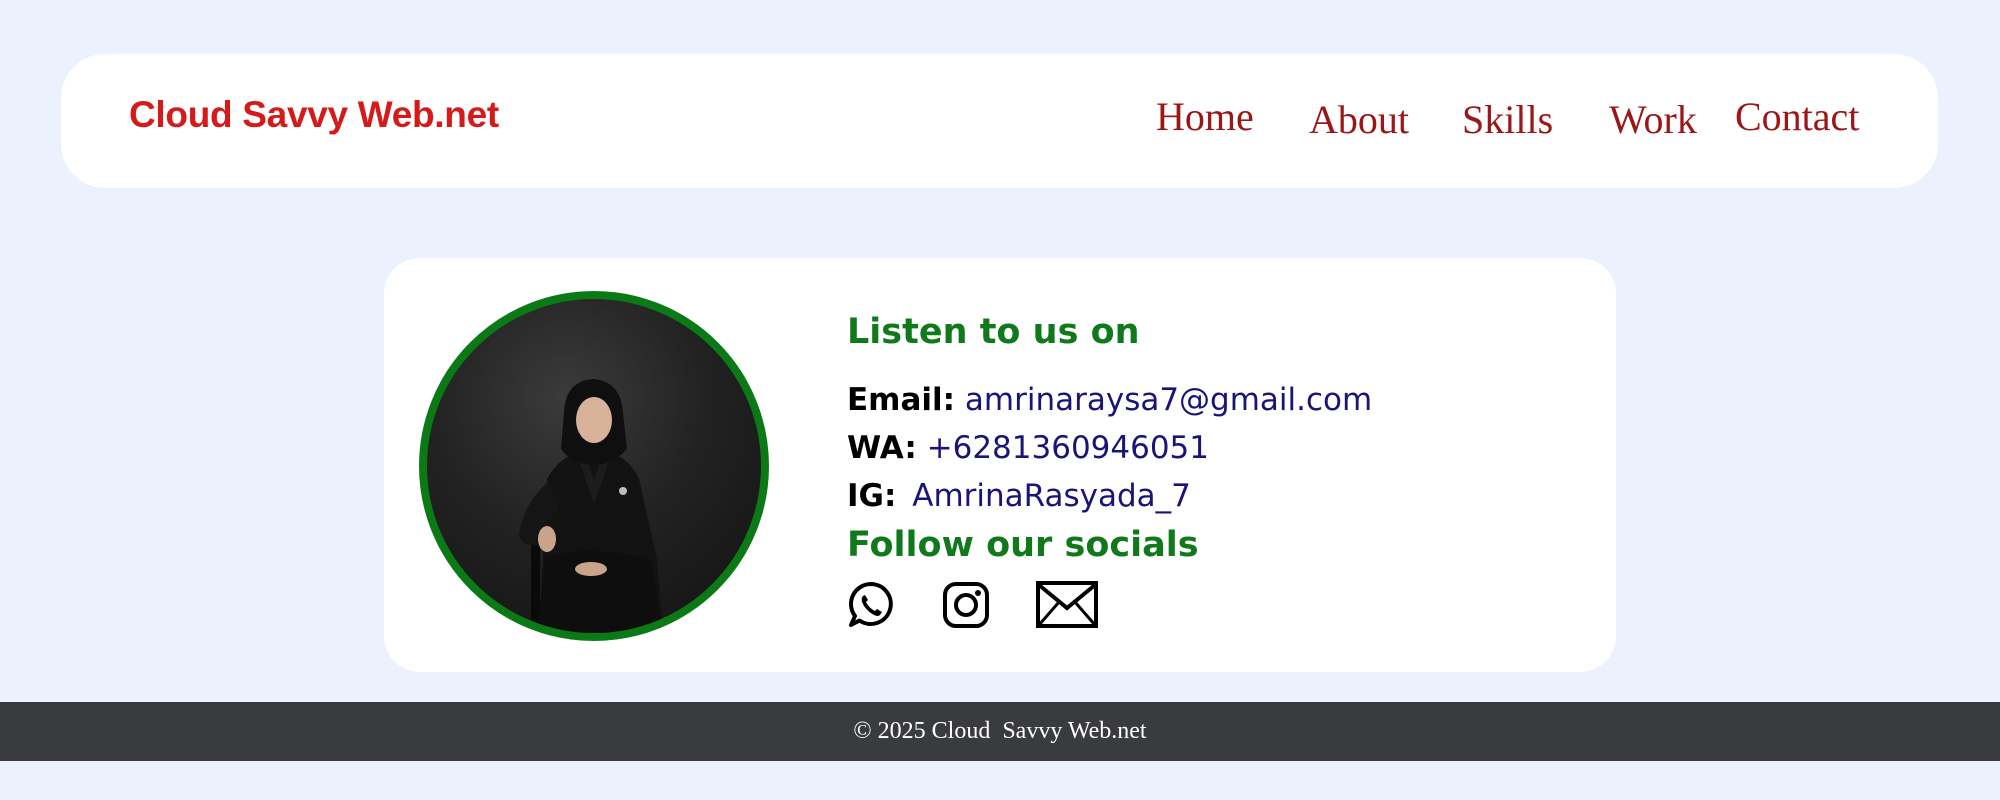 This screenshot has width=2000, height=800. Describe the element at coordinates (1068, 448) in the screenshot. I see `wa-link: +6281360946051` at that location.